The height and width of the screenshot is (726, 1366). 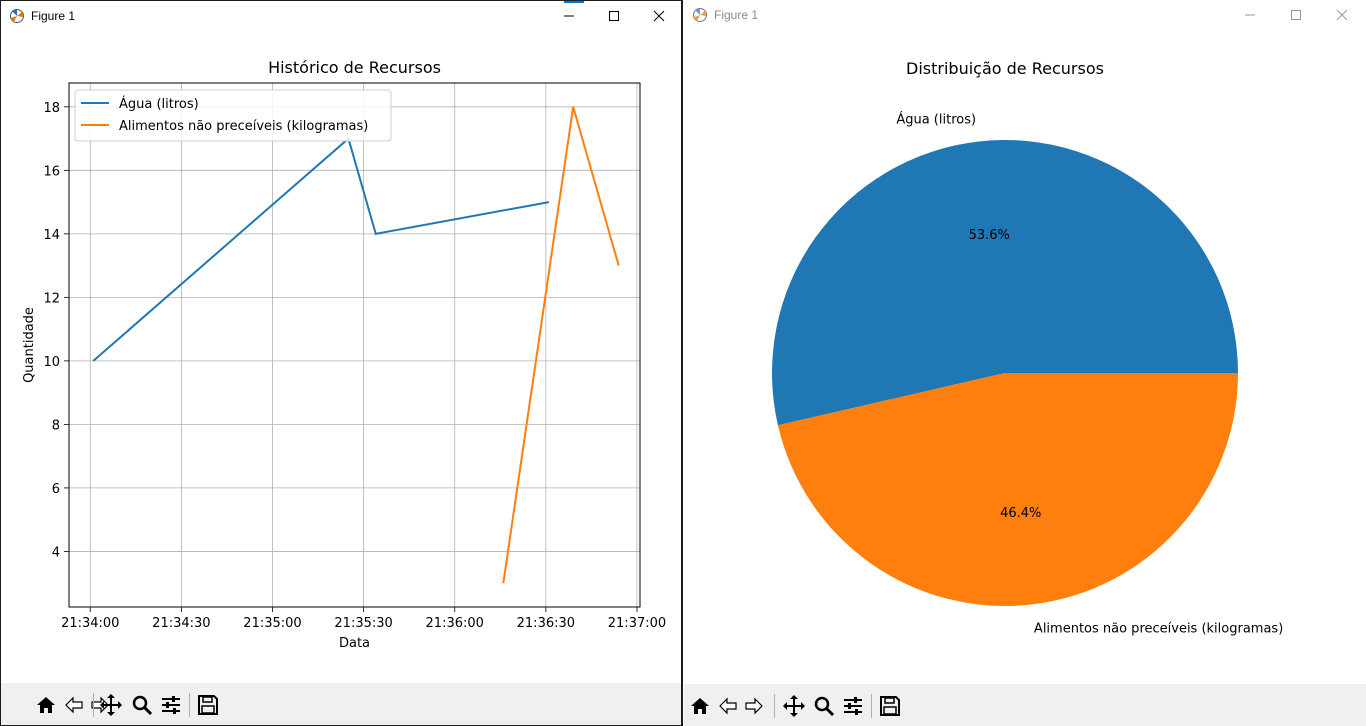 I want to click on x-tick-label: 21:34:30, so click(x=181, y=623).